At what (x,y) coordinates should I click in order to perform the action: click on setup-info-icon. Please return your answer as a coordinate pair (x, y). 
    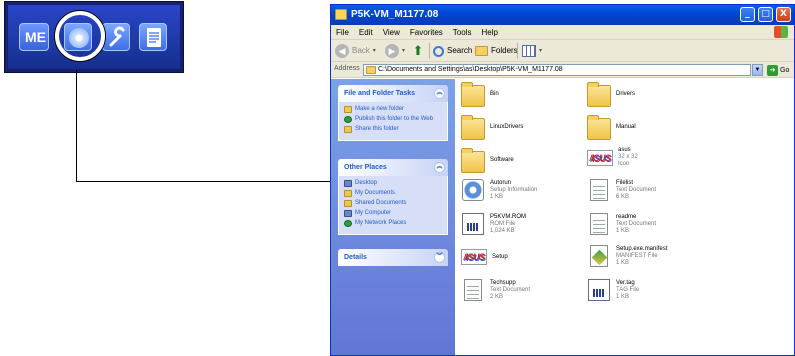
    Looking at the image, I should click on (473, 190).